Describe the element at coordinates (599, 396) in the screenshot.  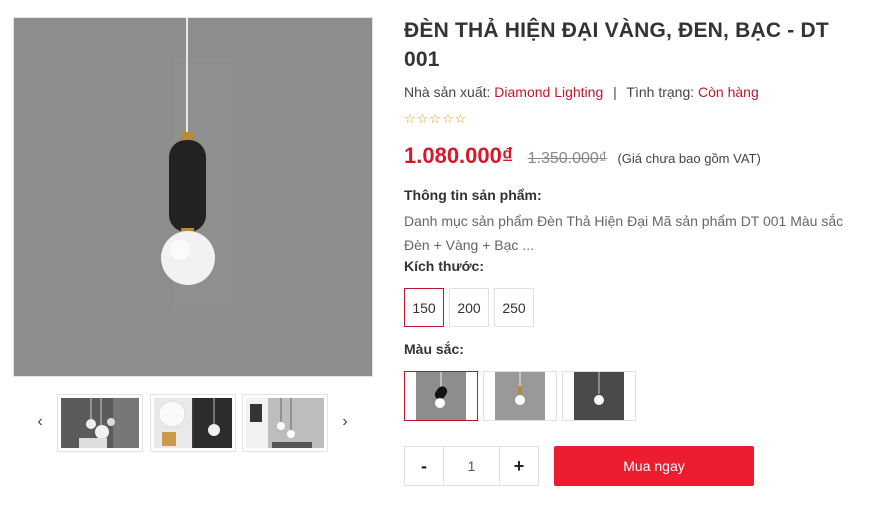
I see `color-option-dark` at that location.